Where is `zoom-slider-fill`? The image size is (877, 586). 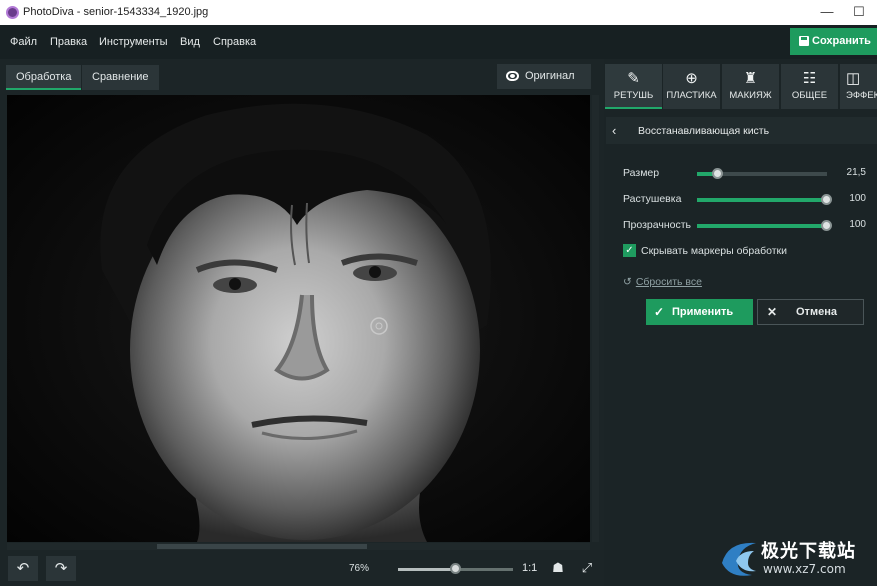 zoom-slider-fill is located at coordinates (427, 569).